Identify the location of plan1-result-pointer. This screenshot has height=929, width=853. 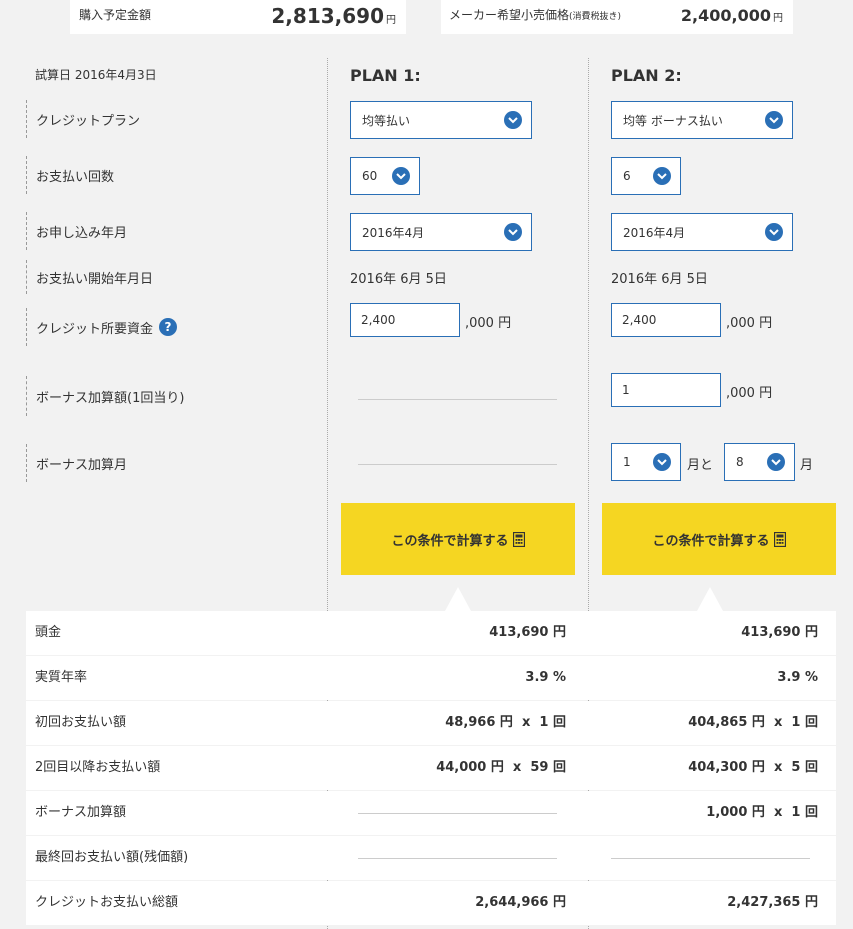
(458, 599).